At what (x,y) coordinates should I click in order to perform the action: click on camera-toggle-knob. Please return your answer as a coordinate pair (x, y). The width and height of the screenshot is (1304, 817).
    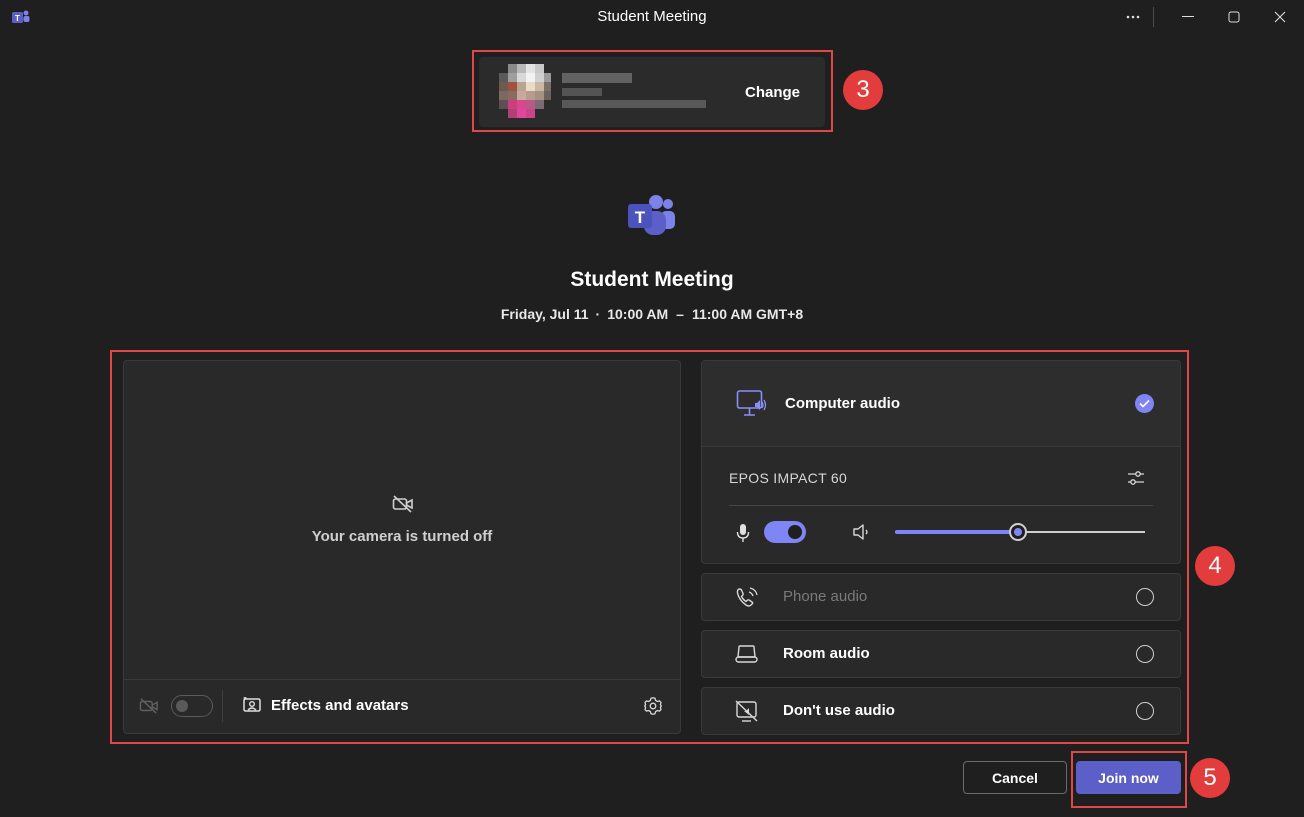
    Looking at the image, I should click on (182, 706).